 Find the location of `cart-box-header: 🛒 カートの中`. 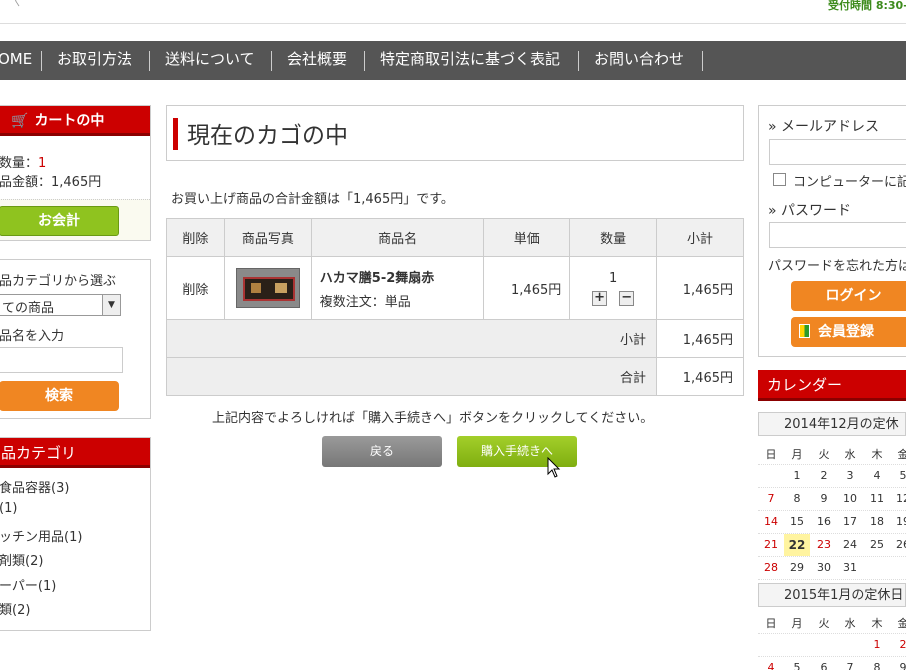

cart-box-header: 🛒 カートの中 is located at coordinates (75, 121).